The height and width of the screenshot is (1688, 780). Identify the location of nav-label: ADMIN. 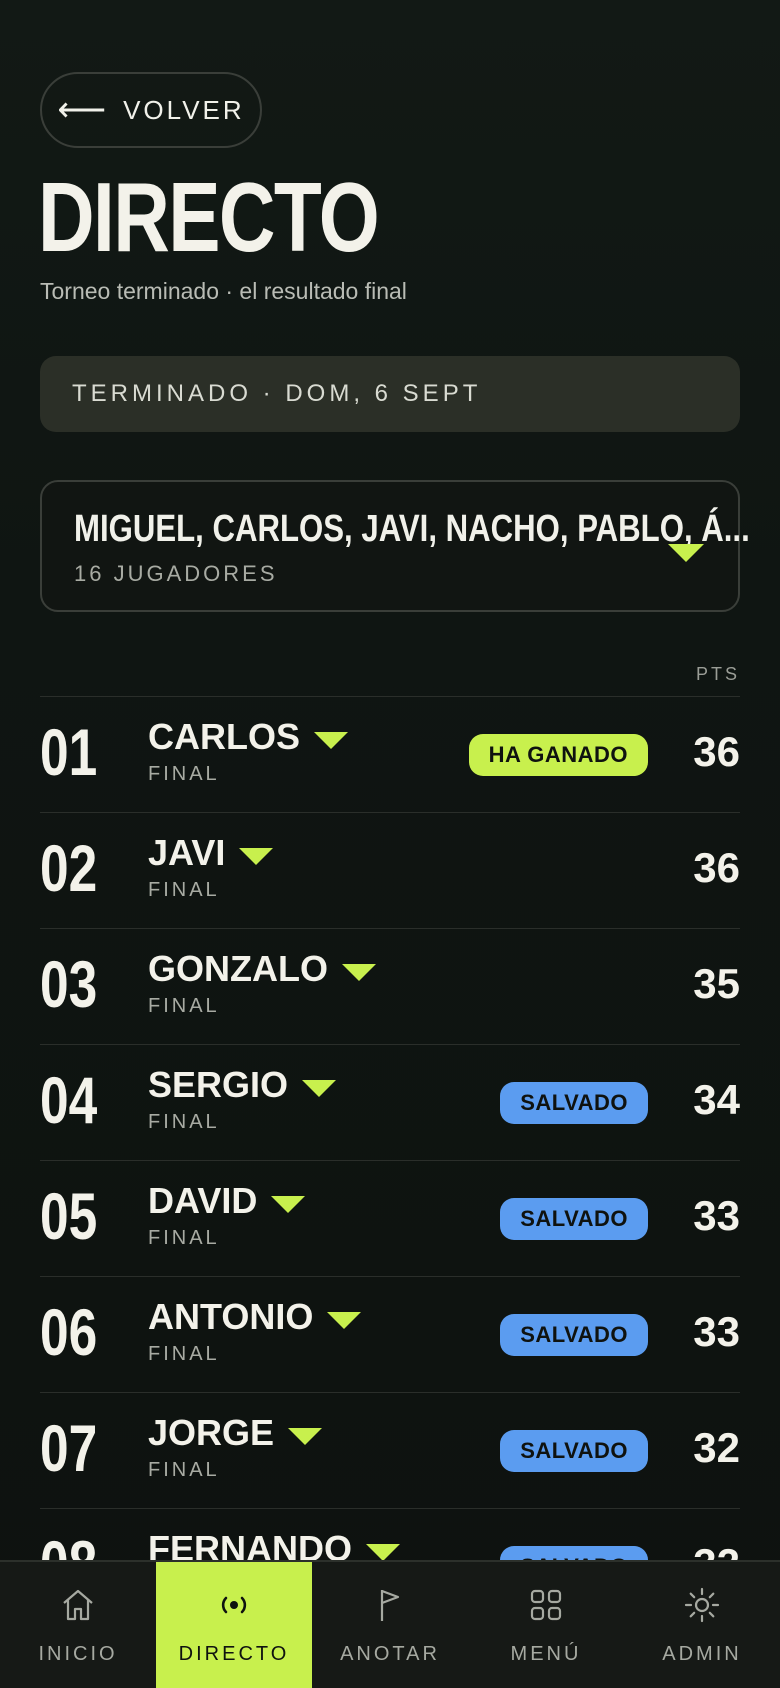
(702, 1653).